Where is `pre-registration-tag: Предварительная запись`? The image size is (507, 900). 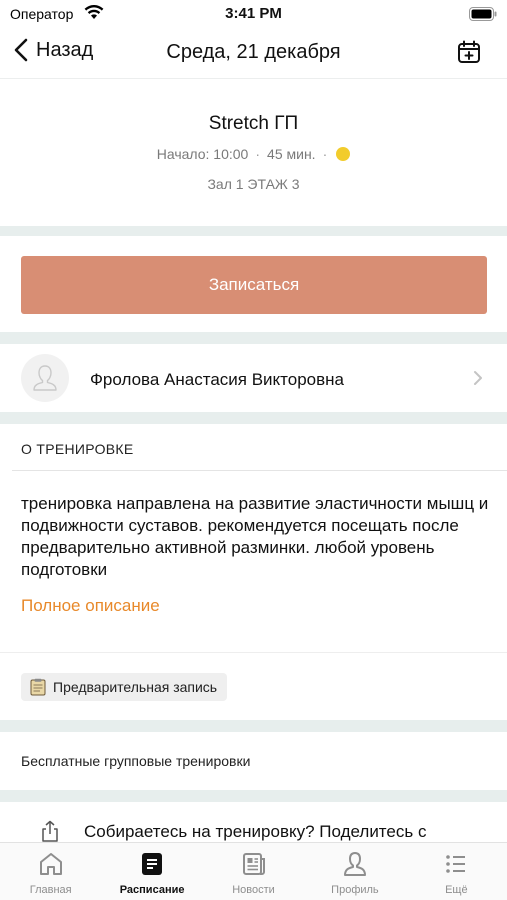 pre-registration-tag: Предварительная запись is located at coordinates (124, 687).